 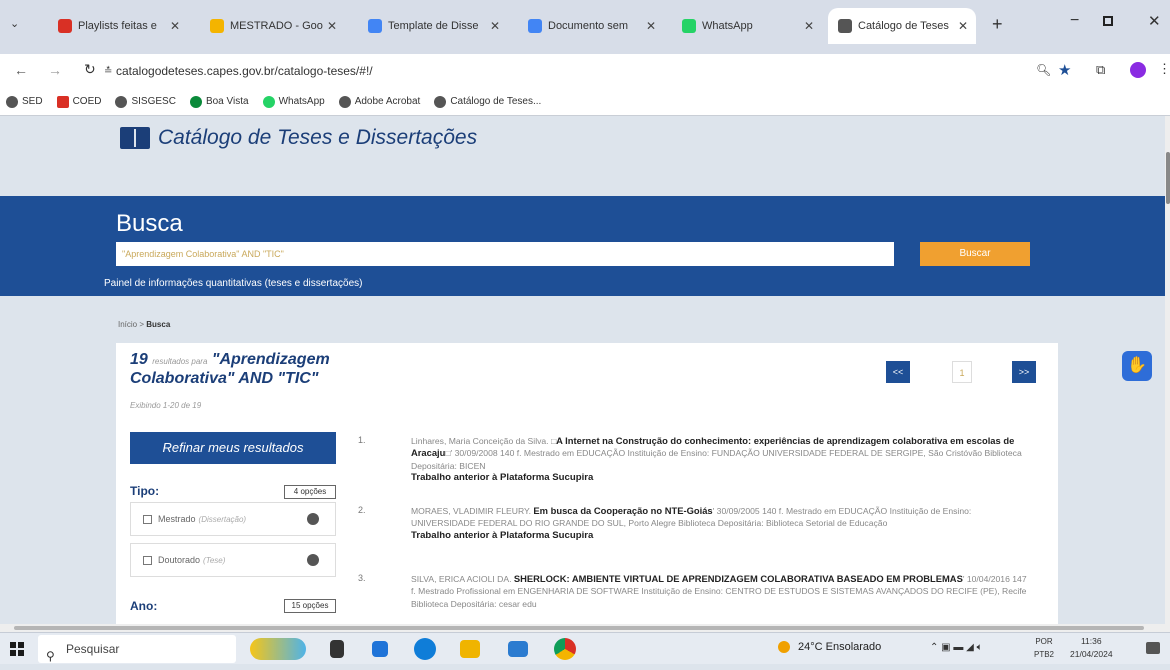 What do you see at coordinates (1064, 70) in the screenshot?
I see `bookmark-star-icon: ★` at bounding box center [1064, 70].